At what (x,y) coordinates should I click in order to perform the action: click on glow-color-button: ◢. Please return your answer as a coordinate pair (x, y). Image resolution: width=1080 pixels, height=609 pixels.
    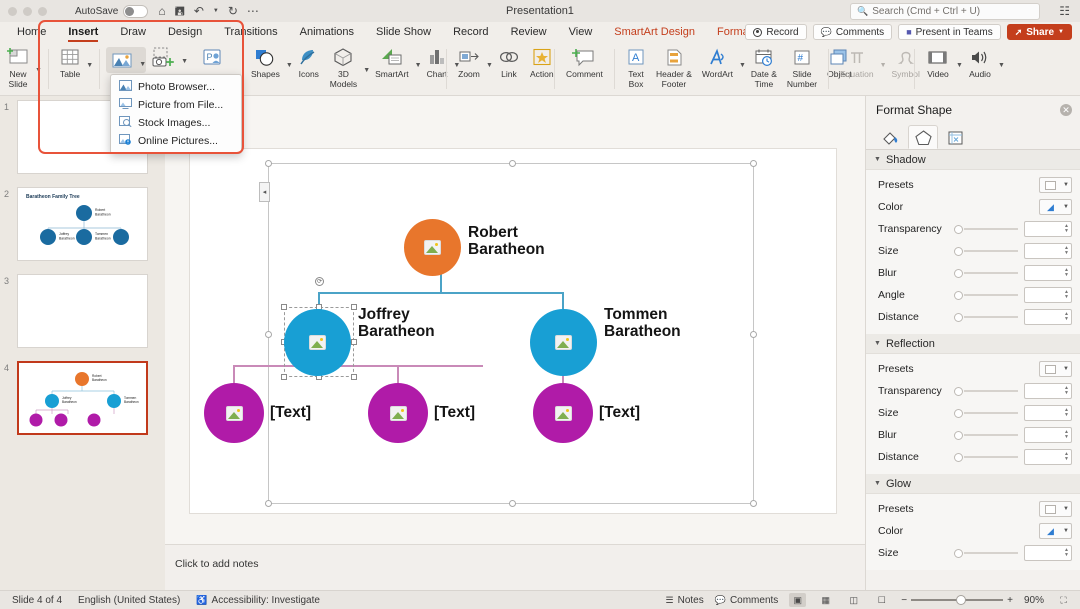
    Looking at the image, I should click on (1050, 531).